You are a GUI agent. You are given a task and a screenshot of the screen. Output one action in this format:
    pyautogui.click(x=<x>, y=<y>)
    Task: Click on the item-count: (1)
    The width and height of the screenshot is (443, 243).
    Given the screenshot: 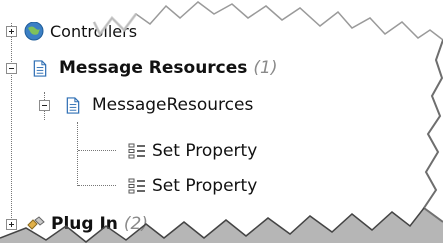 What is the action you would take?
    pyautogui.click(x=265, y=68)
    